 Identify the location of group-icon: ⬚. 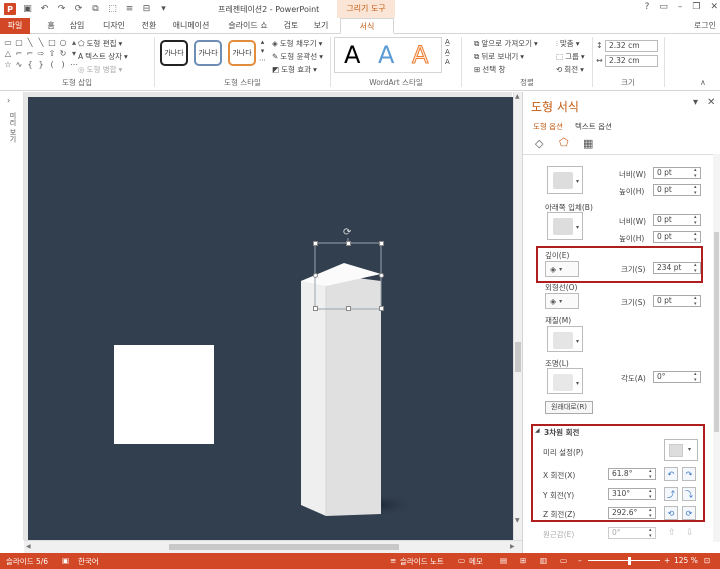
(112, 9).